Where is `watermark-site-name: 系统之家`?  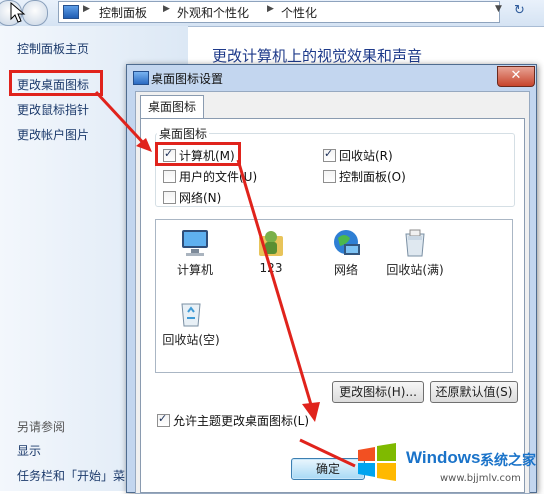
watermark-site-name: 系统之家 is located at coordinates (508, 461).